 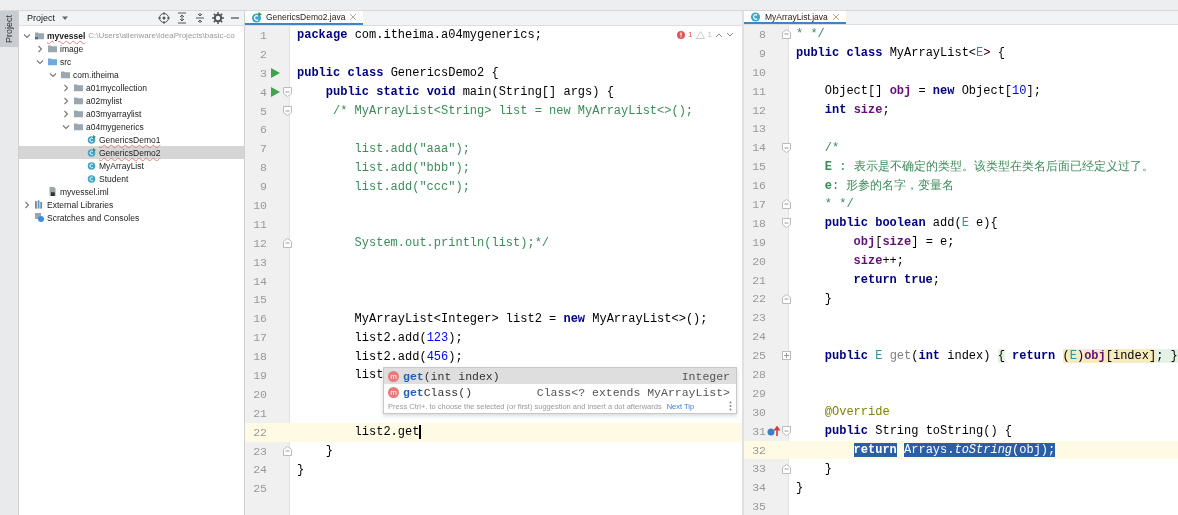 What do you see at coordinates (131, 126) in the screenshot?
I see `tree-item: a04mygenerics` at bounding box center [131, 126].